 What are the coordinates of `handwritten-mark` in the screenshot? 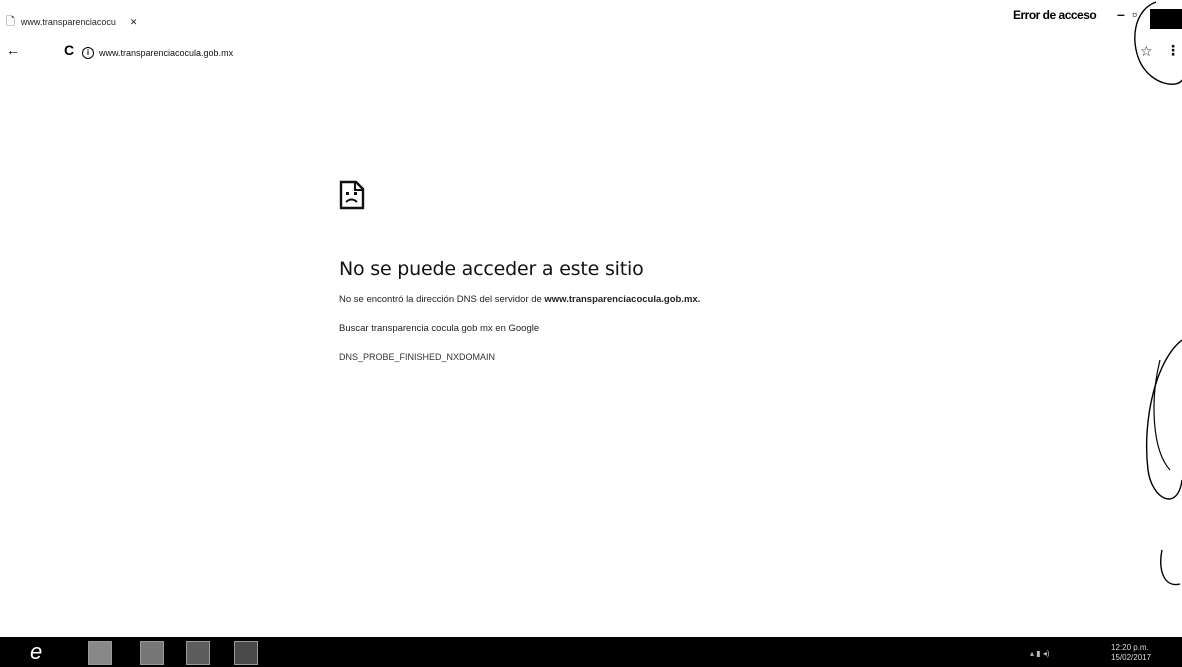 It's located at (1158, 293).